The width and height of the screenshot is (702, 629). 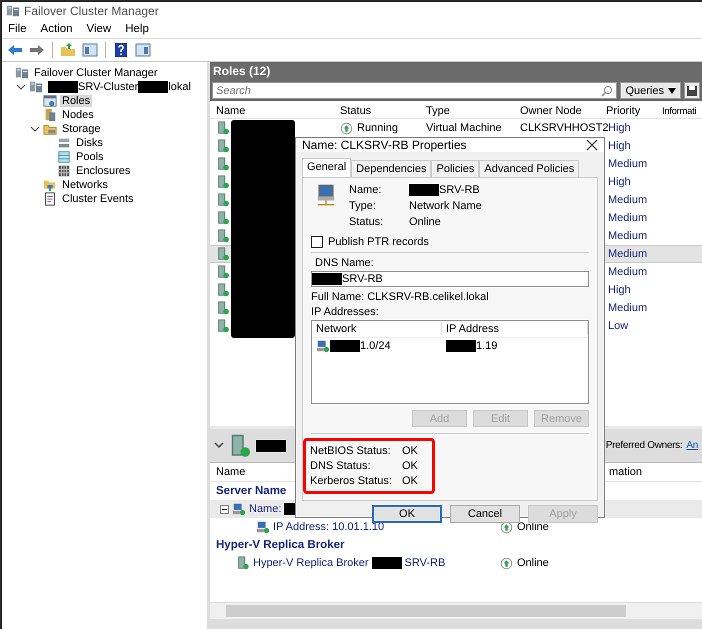 What do you see at coordinates (362, 279) in the screenshot?
I see `field-value: SRV-RB` at bounding box center [362, 279].